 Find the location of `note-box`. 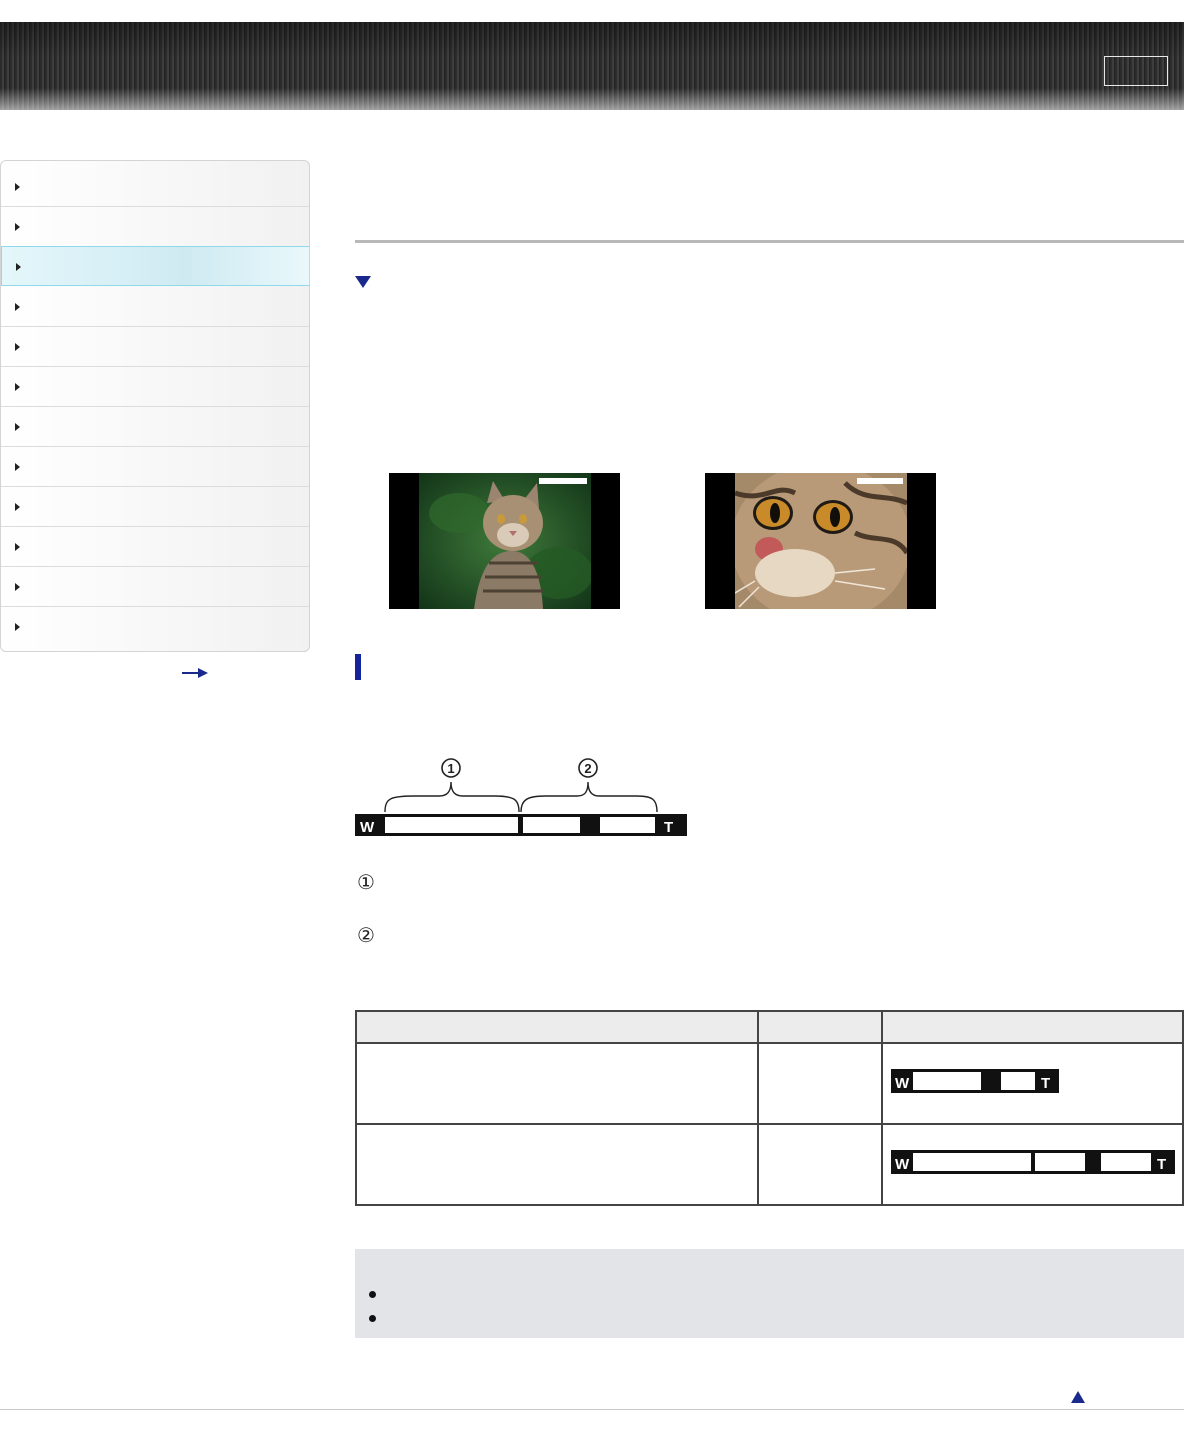

note-box is located at coordinates (769, 1293).